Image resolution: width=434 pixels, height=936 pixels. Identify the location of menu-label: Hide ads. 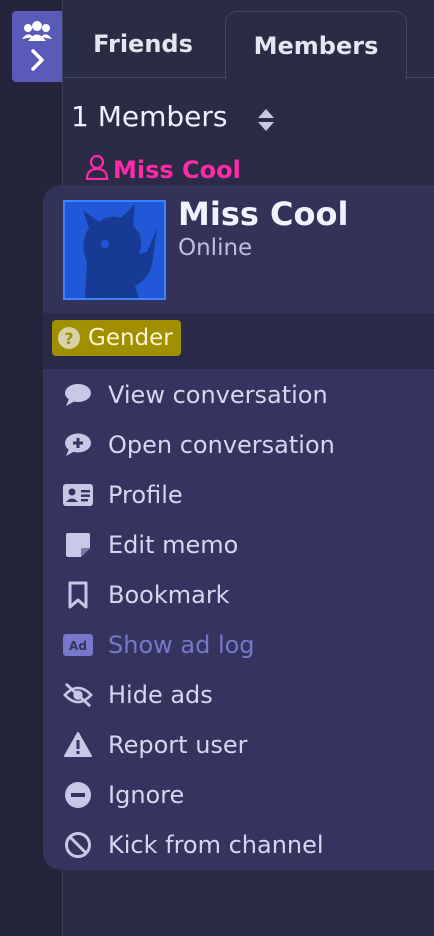
(160, 695).